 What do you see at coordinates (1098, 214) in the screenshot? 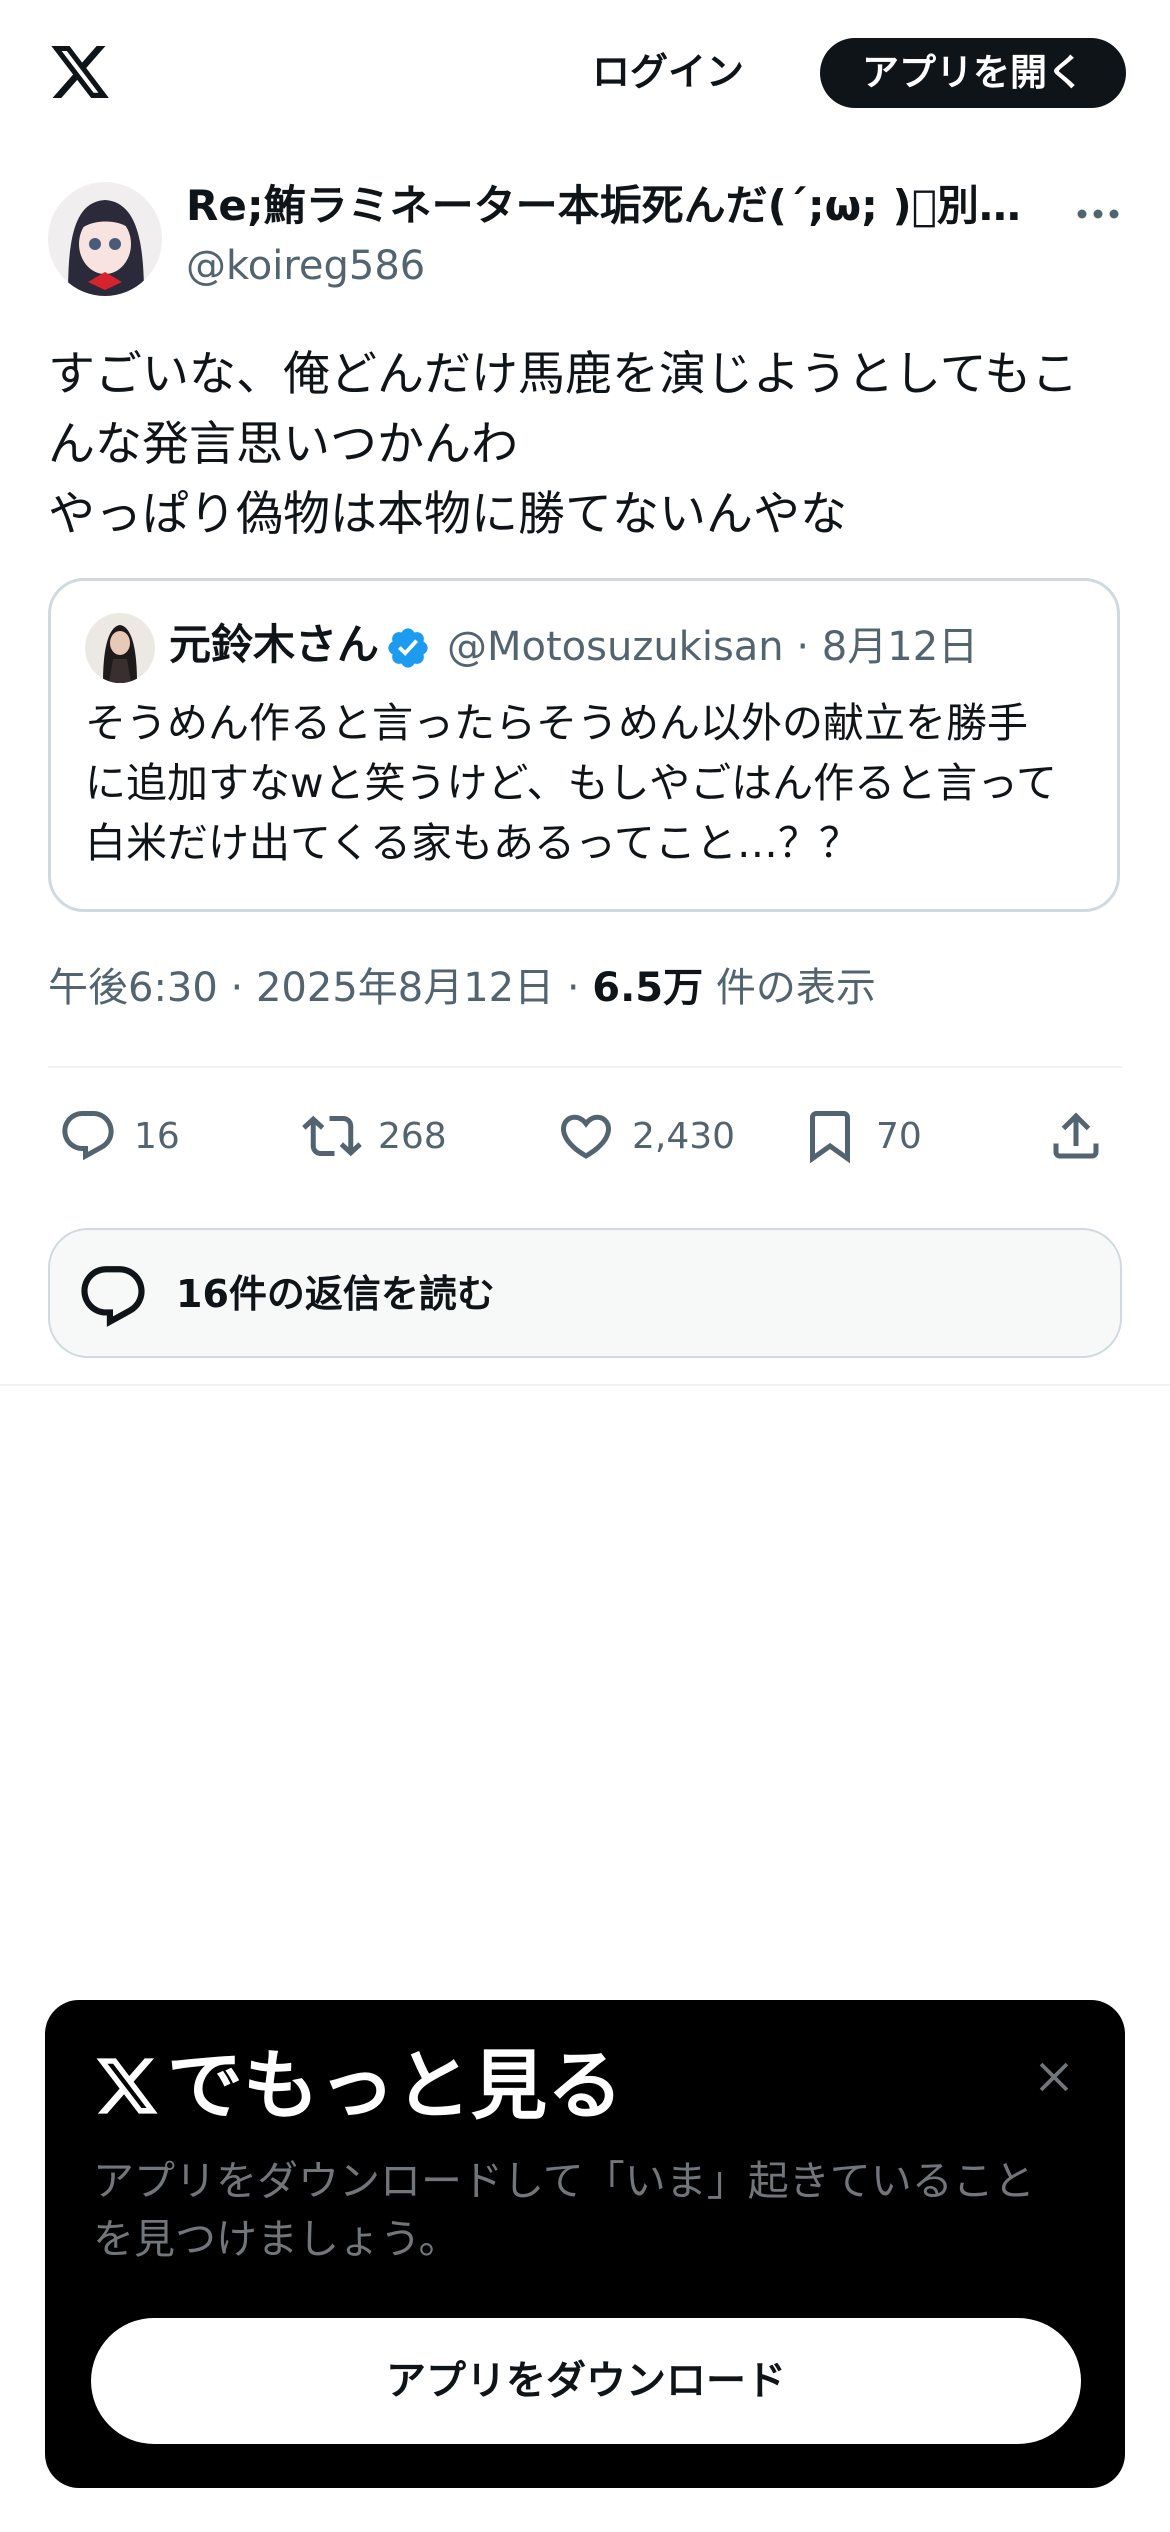
I see `more-options-icon` at bounding box center [1098, 214].